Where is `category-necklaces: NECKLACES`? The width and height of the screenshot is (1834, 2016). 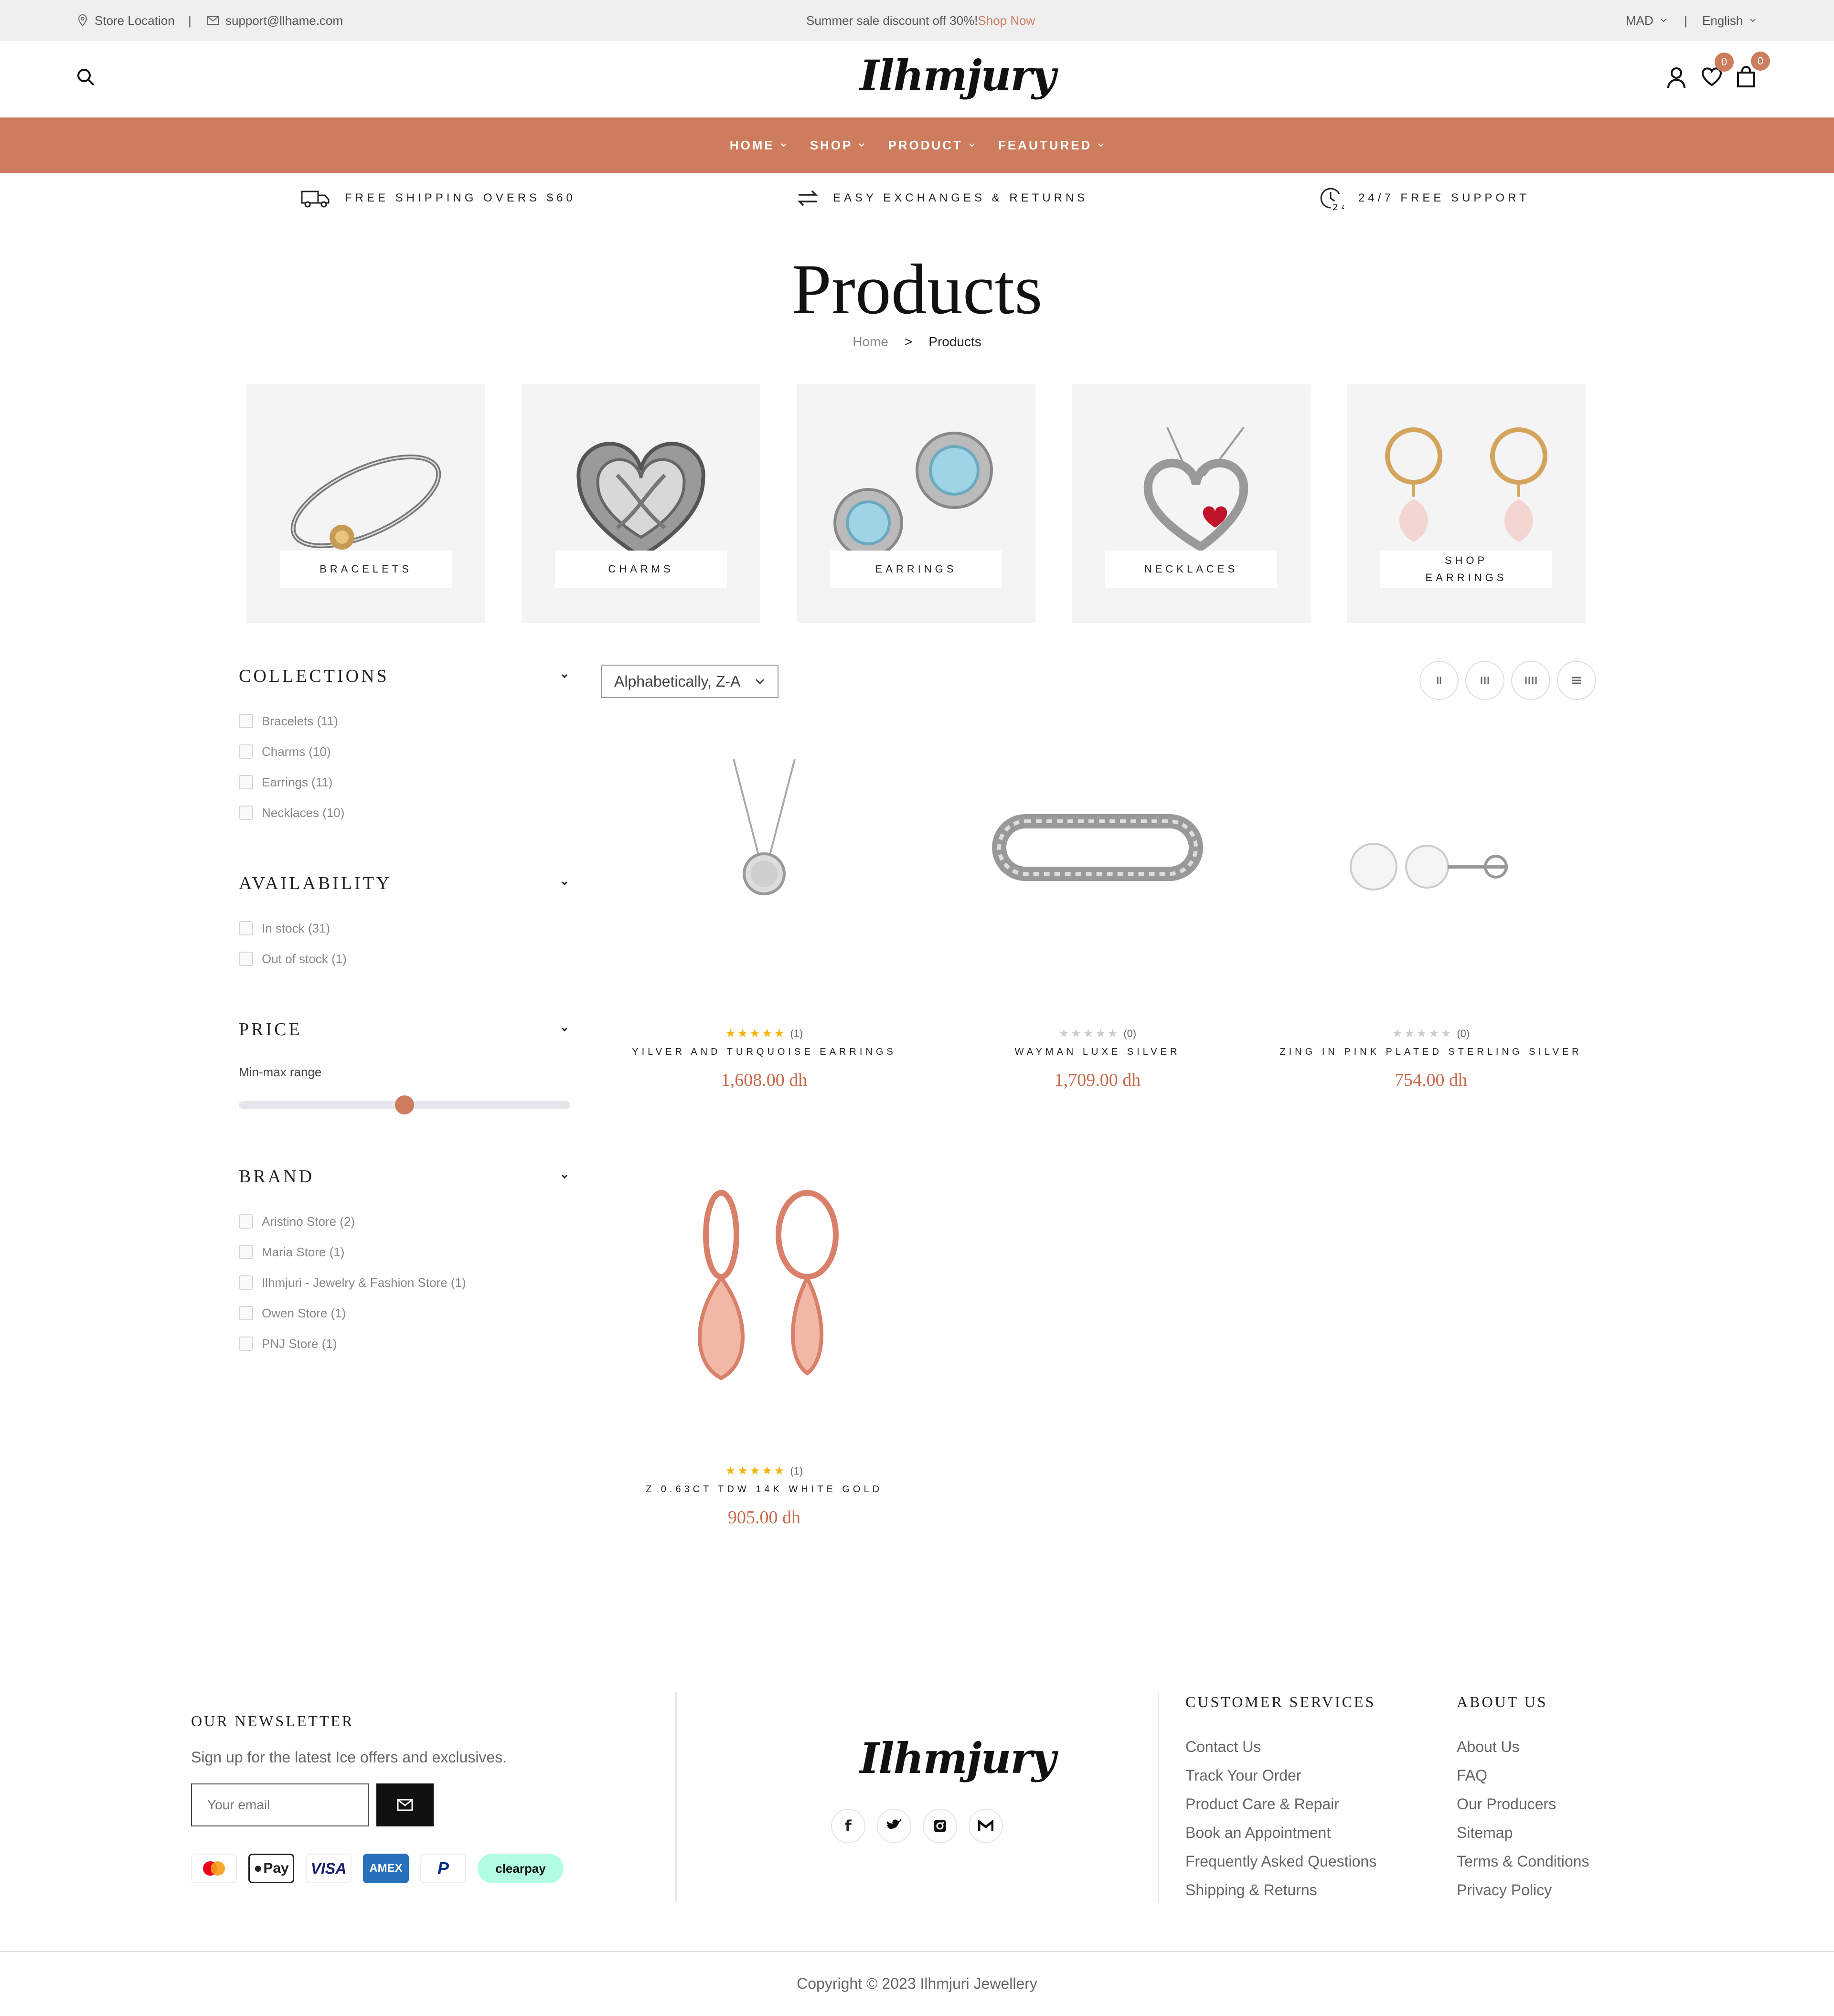
category-necklaces: NECKLACES is located at coordinates (1191, 503).